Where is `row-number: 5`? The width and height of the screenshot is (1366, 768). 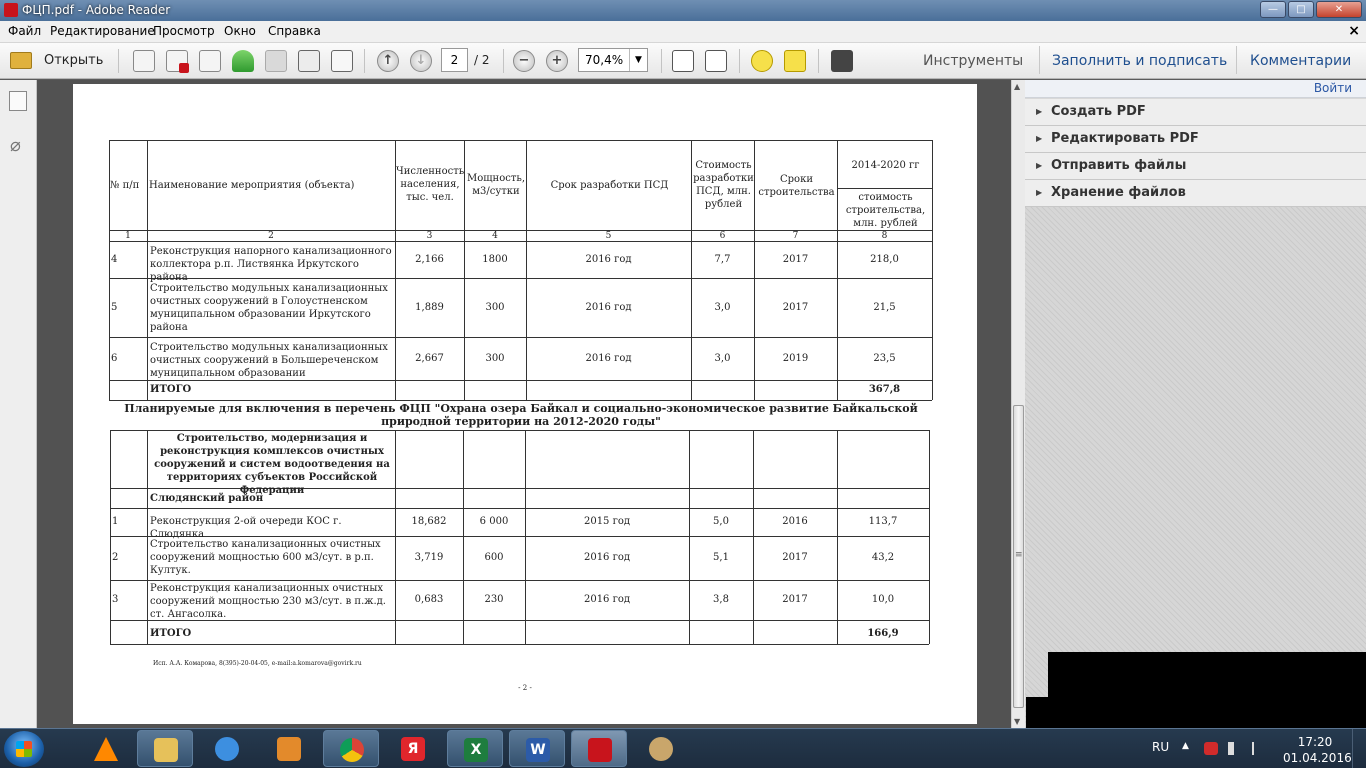
row-number: 5 is located at coordinates (114, 307).